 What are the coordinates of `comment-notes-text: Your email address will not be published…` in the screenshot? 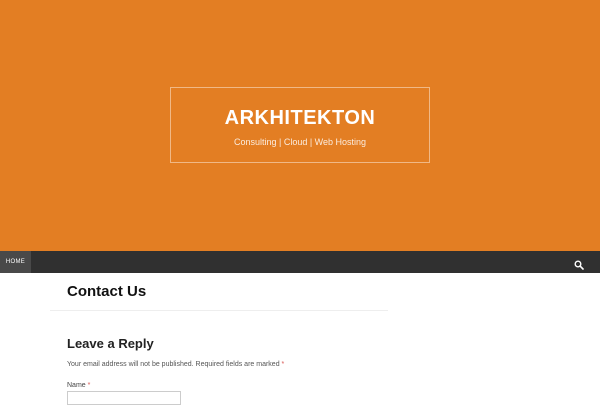 It's located at (173, 364).